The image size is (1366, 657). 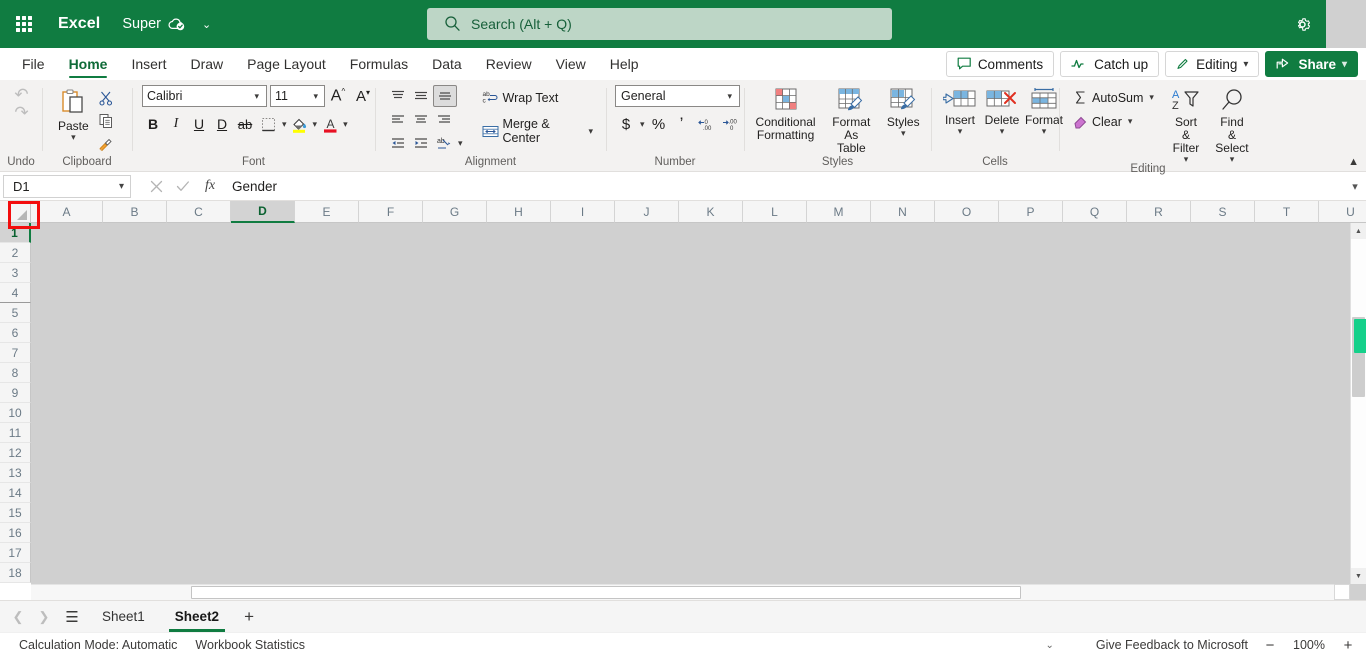 What do you see at coordinates (15, 493) in the screenshot?
I see `row-header-14: 14` at bounding box center [15, 493].